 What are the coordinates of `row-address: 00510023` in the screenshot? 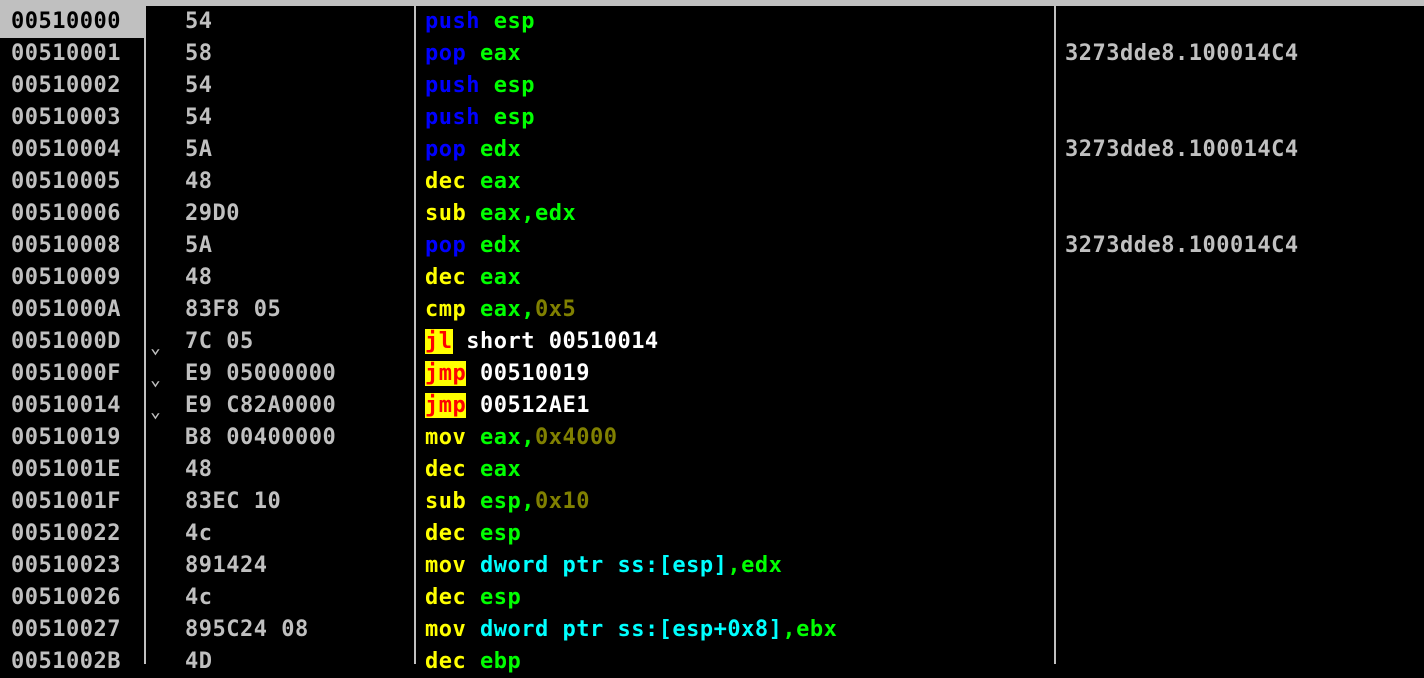 It's located at (72, 566).